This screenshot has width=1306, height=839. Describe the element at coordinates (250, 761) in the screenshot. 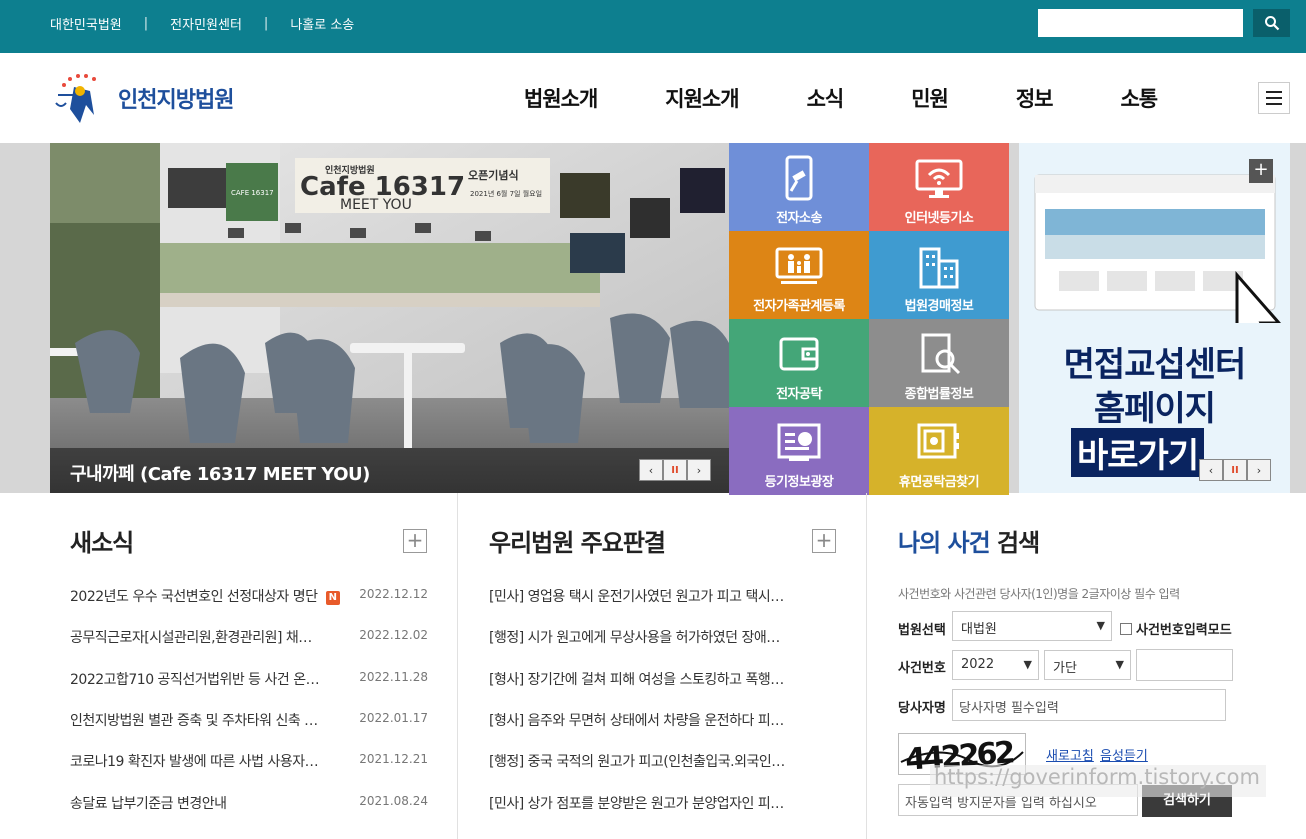

I see `news-item: 코로나19 확진자 발생에 따른 사법 사용자… 2021.12.21` at that location.